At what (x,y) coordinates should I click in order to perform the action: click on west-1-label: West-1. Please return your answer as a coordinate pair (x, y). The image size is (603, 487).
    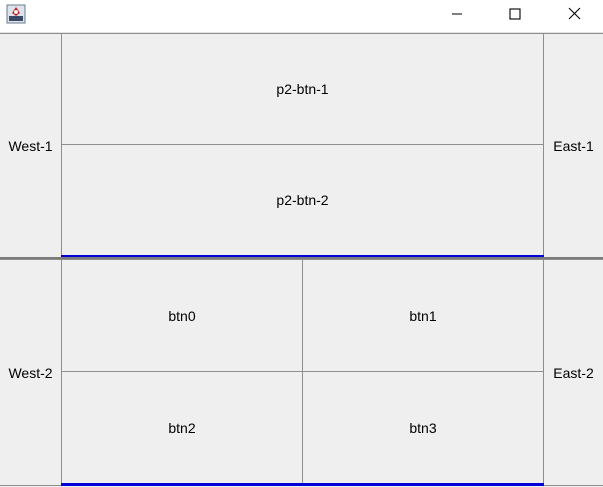
    Looking at the image, I should click on (30, 145).